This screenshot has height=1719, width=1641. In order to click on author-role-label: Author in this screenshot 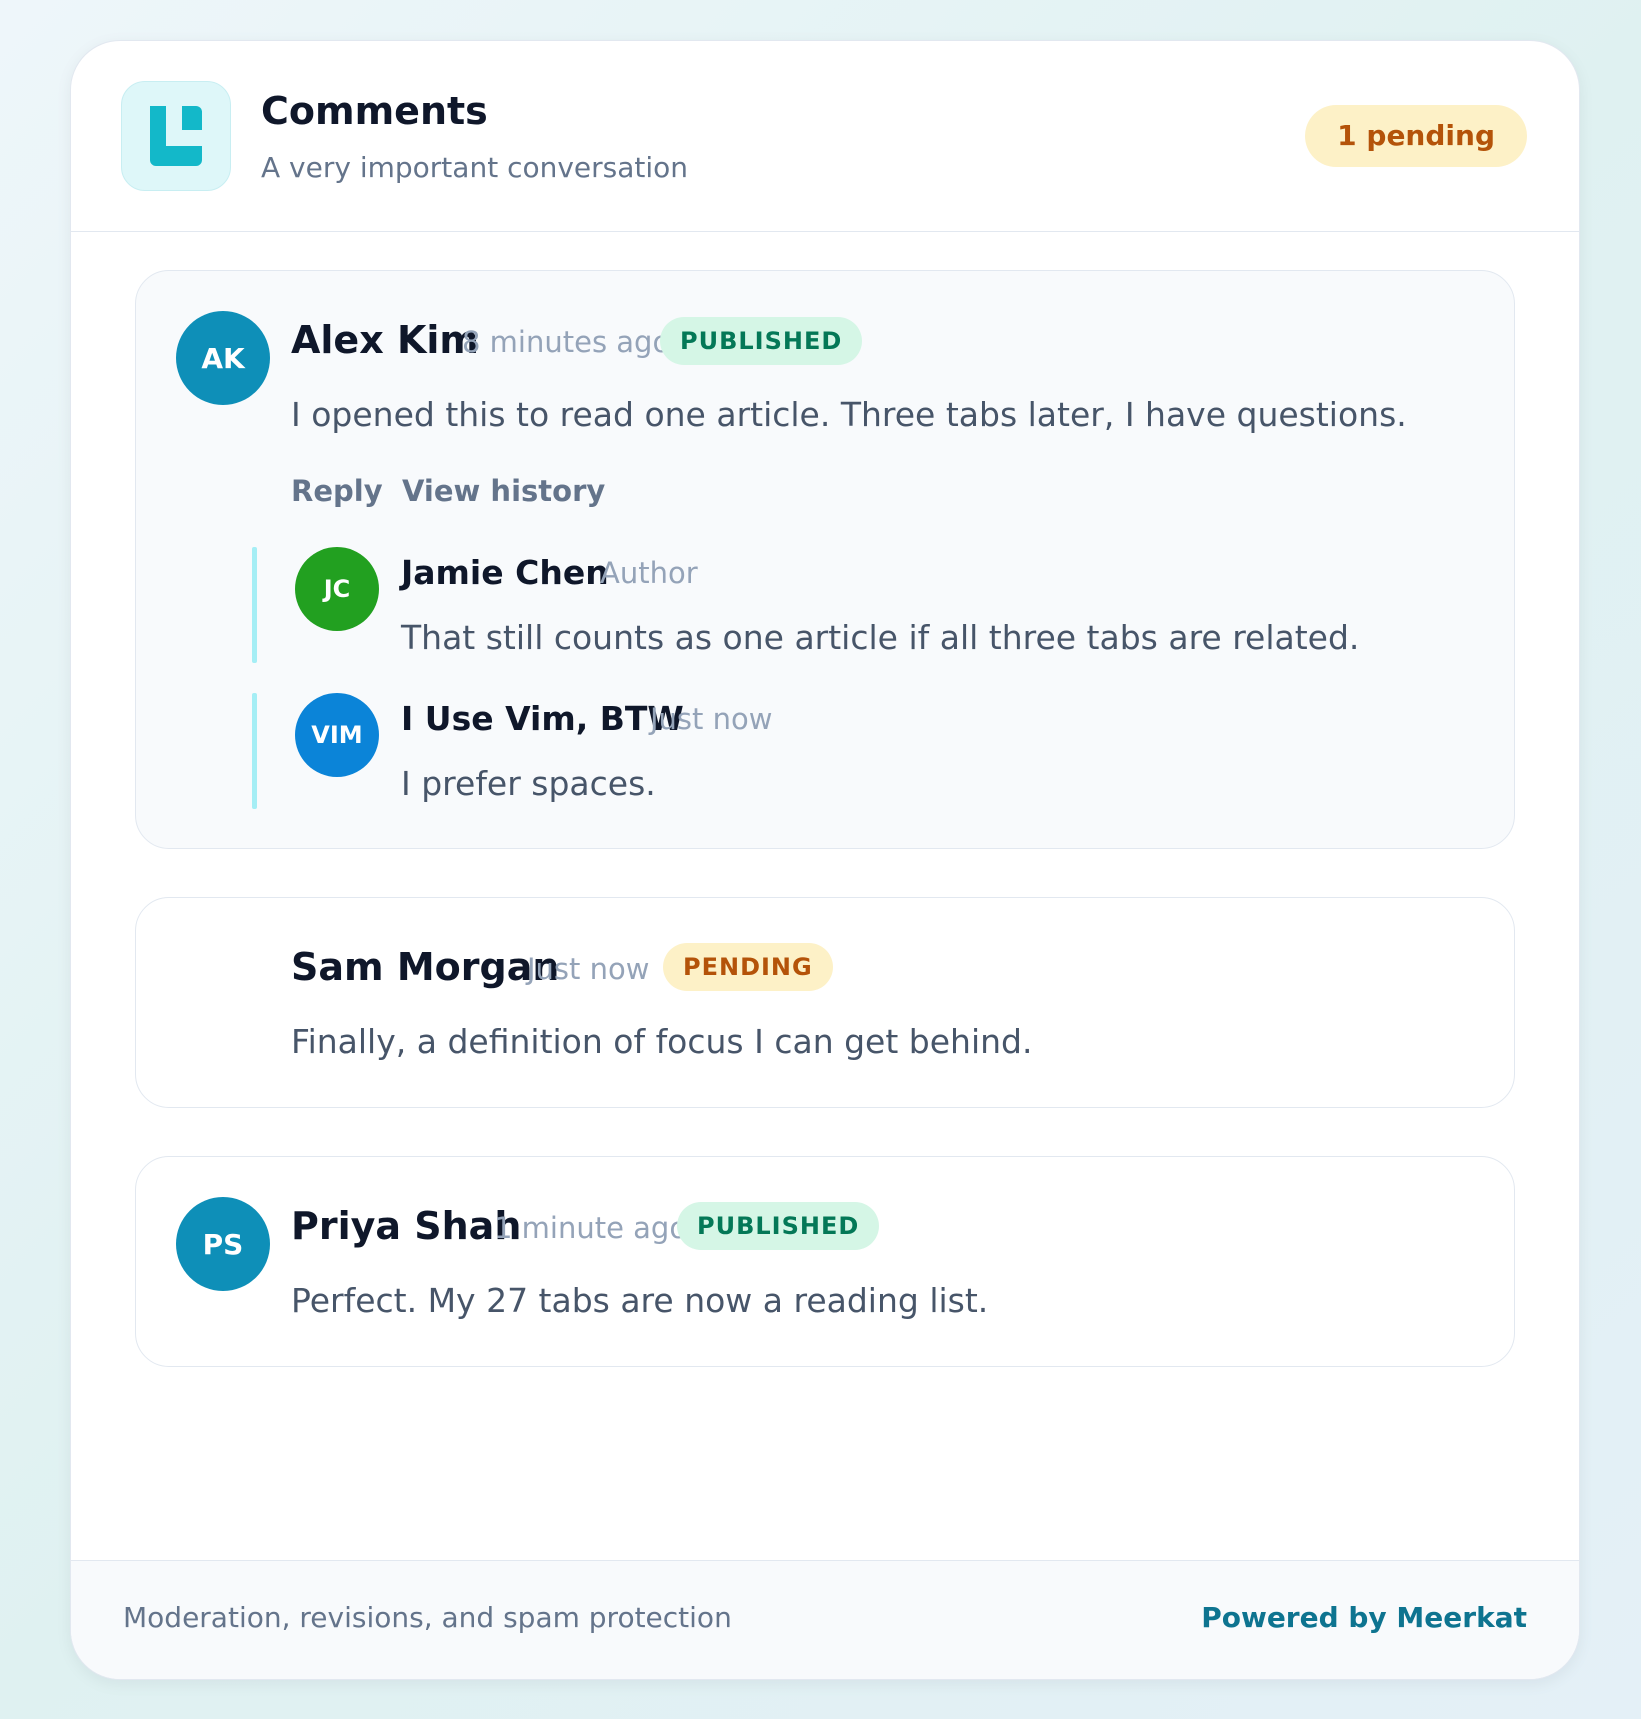, I will do `click(649, 573)`.